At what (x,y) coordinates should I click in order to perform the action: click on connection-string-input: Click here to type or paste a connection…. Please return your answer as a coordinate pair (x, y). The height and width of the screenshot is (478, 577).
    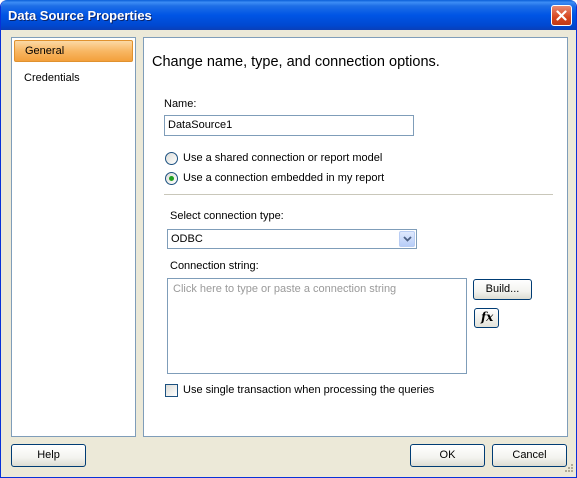
    Looking at the image, I should click on (317, 326).